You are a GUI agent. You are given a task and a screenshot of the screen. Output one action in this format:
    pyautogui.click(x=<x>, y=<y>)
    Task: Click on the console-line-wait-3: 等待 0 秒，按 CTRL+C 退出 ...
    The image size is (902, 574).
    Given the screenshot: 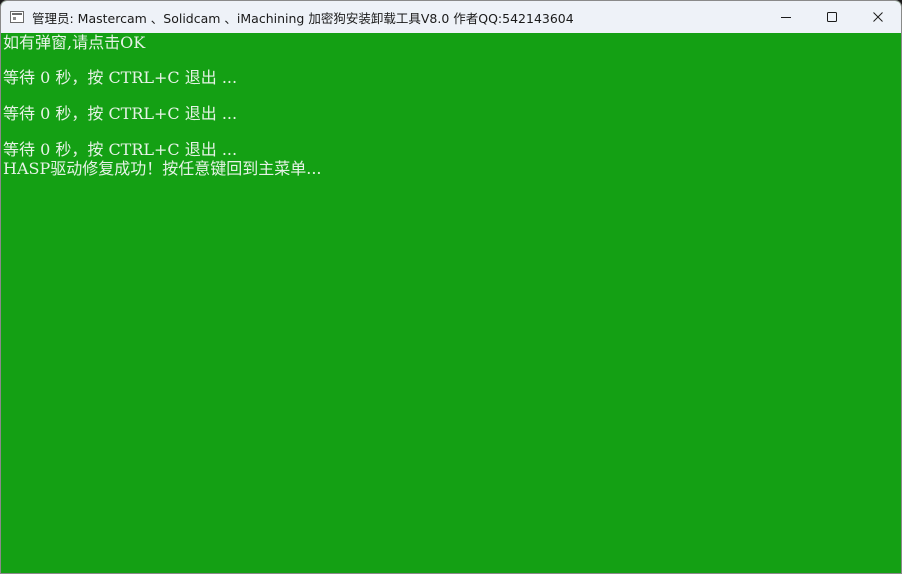 What is the action you would take?
    pyautogui.click(x=120, y=149)
    